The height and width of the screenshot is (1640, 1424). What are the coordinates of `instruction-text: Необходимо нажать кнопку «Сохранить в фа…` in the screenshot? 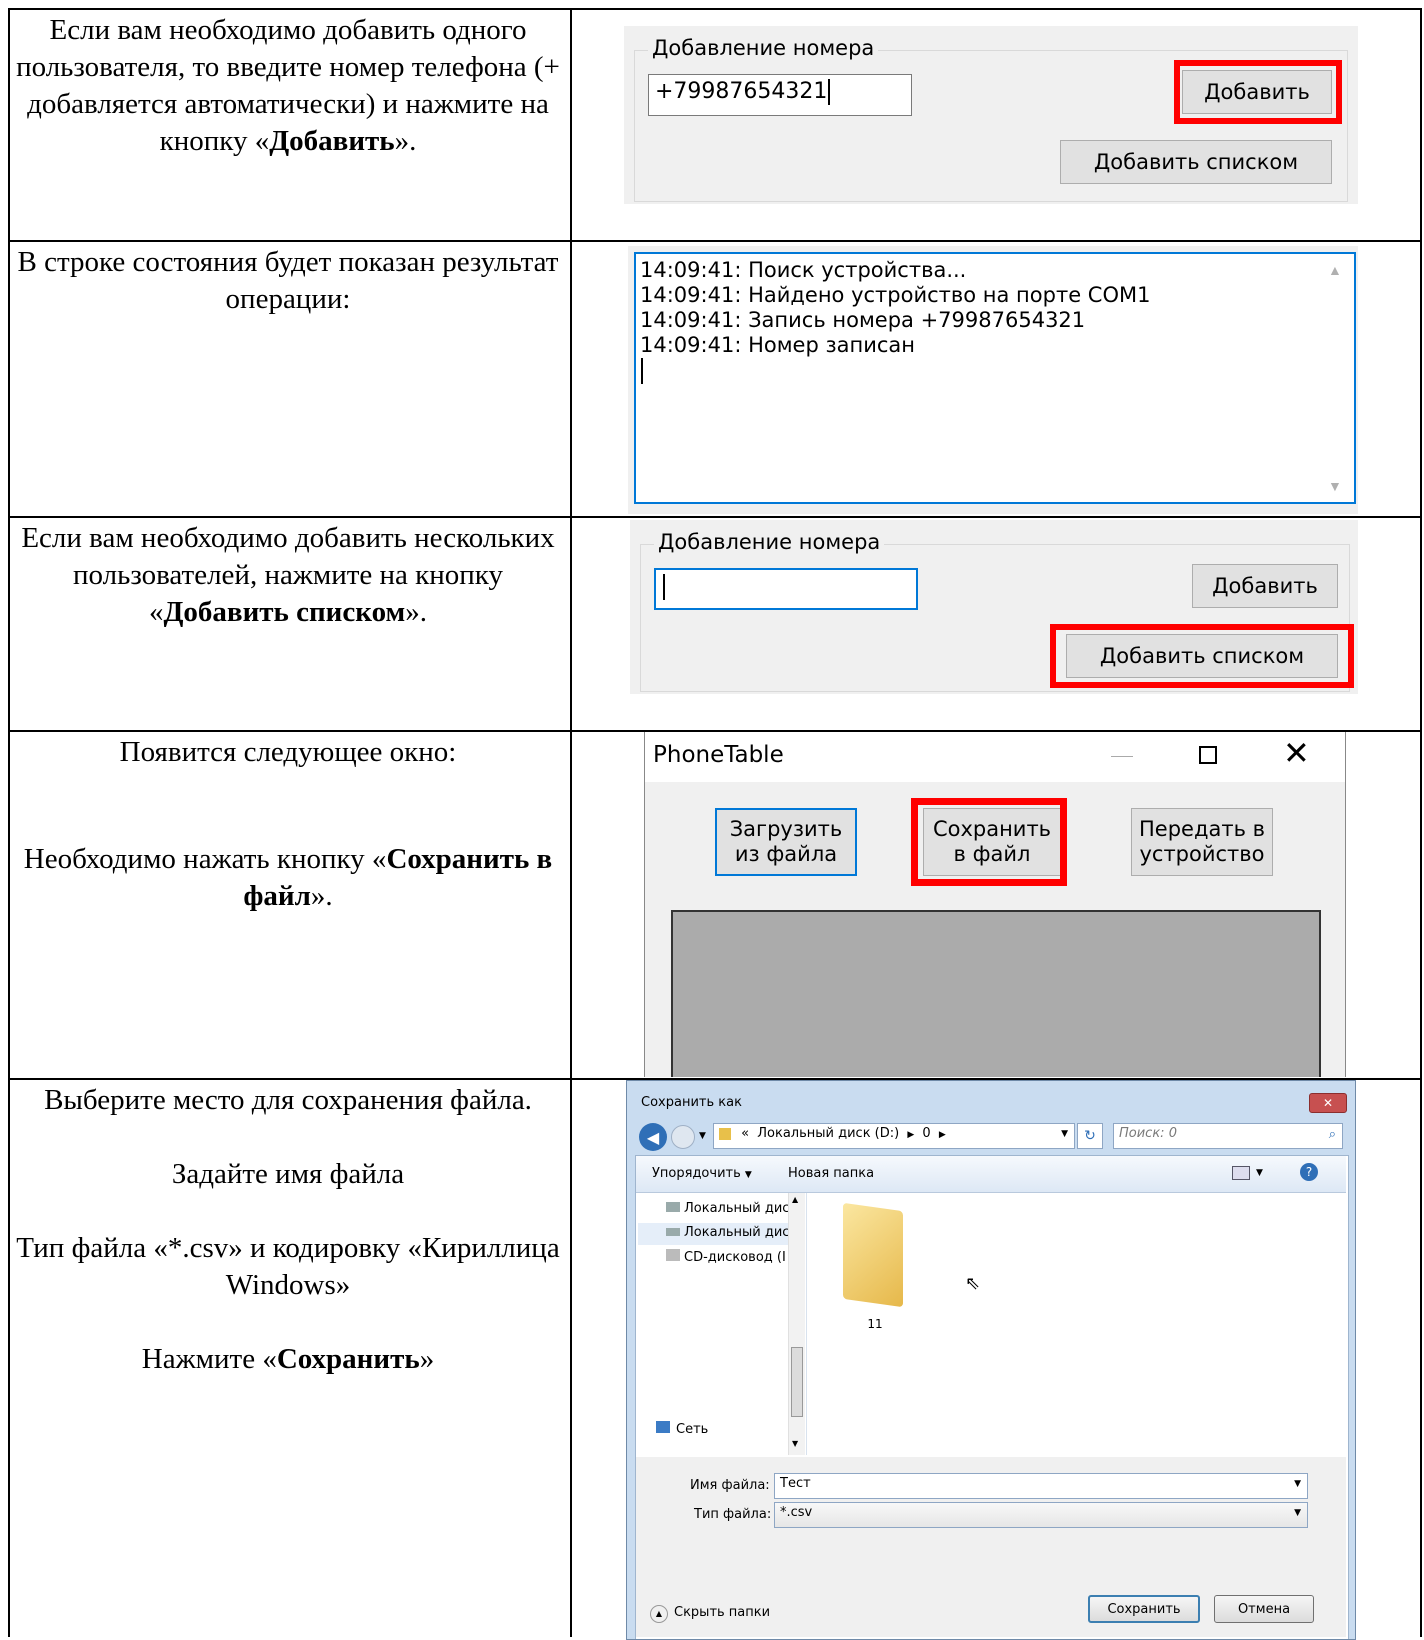 It's located at (288, 878).